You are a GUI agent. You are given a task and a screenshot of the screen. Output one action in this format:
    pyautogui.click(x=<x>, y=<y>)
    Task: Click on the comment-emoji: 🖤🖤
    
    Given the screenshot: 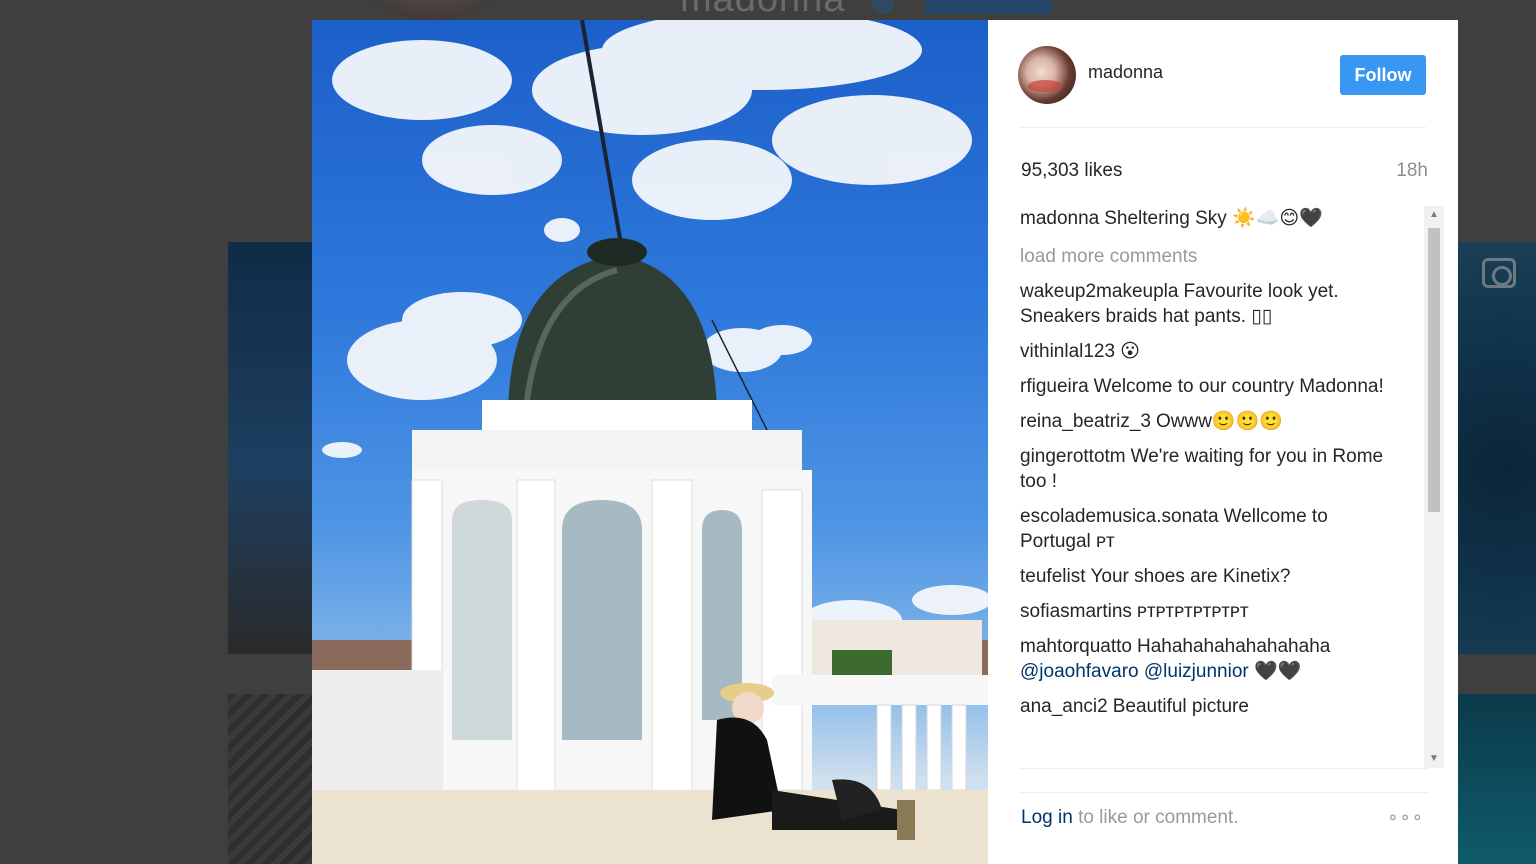 What is the action you would take?
    pyautogui.click(x=1278, y=671)
    